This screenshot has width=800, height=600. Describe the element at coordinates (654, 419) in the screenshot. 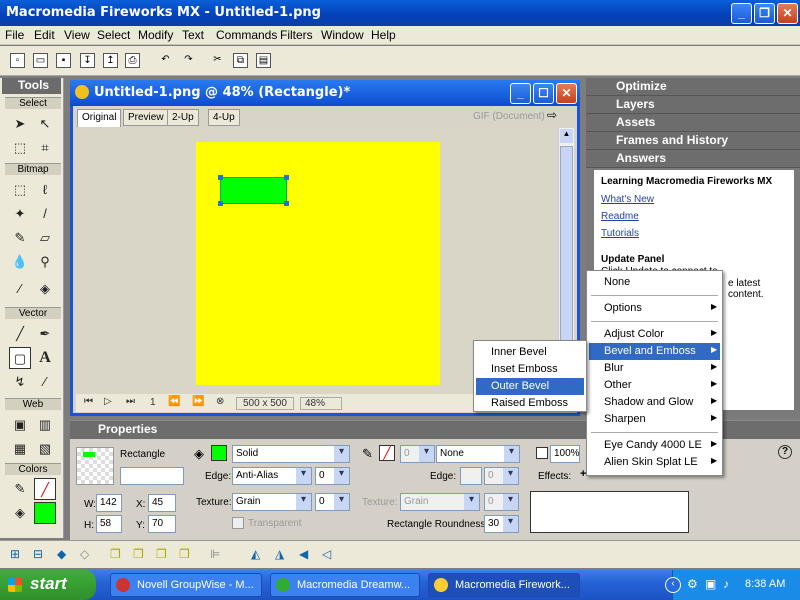

I see `effect-sharpen: Sharpen` at that location.